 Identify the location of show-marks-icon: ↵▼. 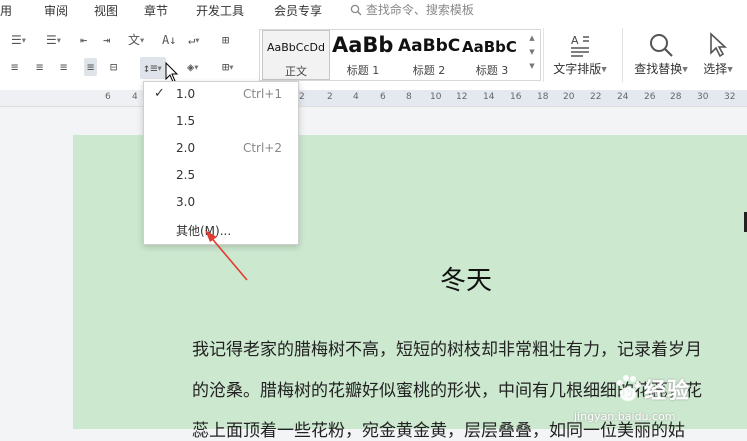
(193, 40).